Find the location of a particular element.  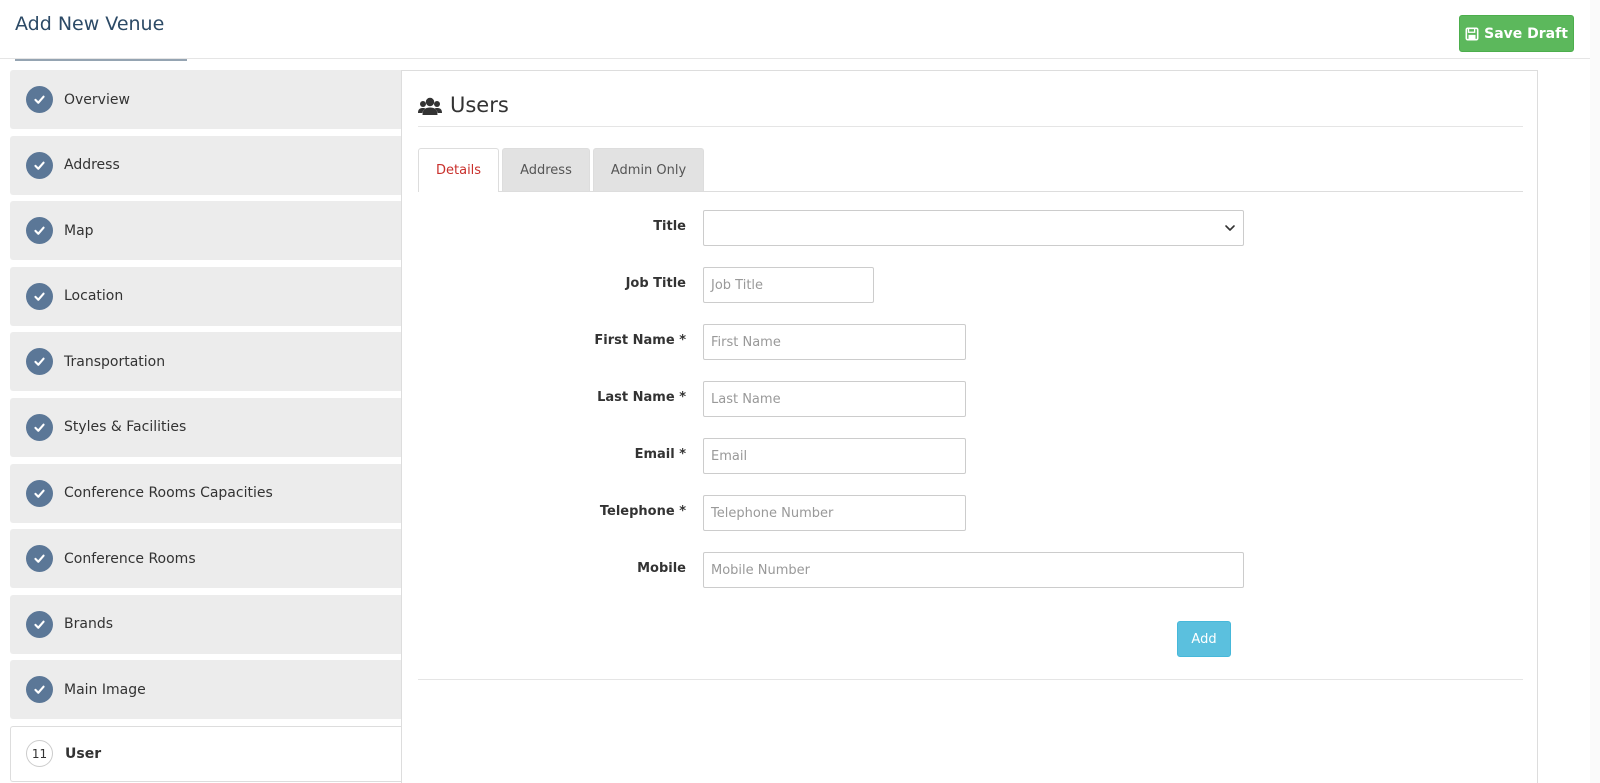

scrollbar-track is located at coordinates (1595, 391).